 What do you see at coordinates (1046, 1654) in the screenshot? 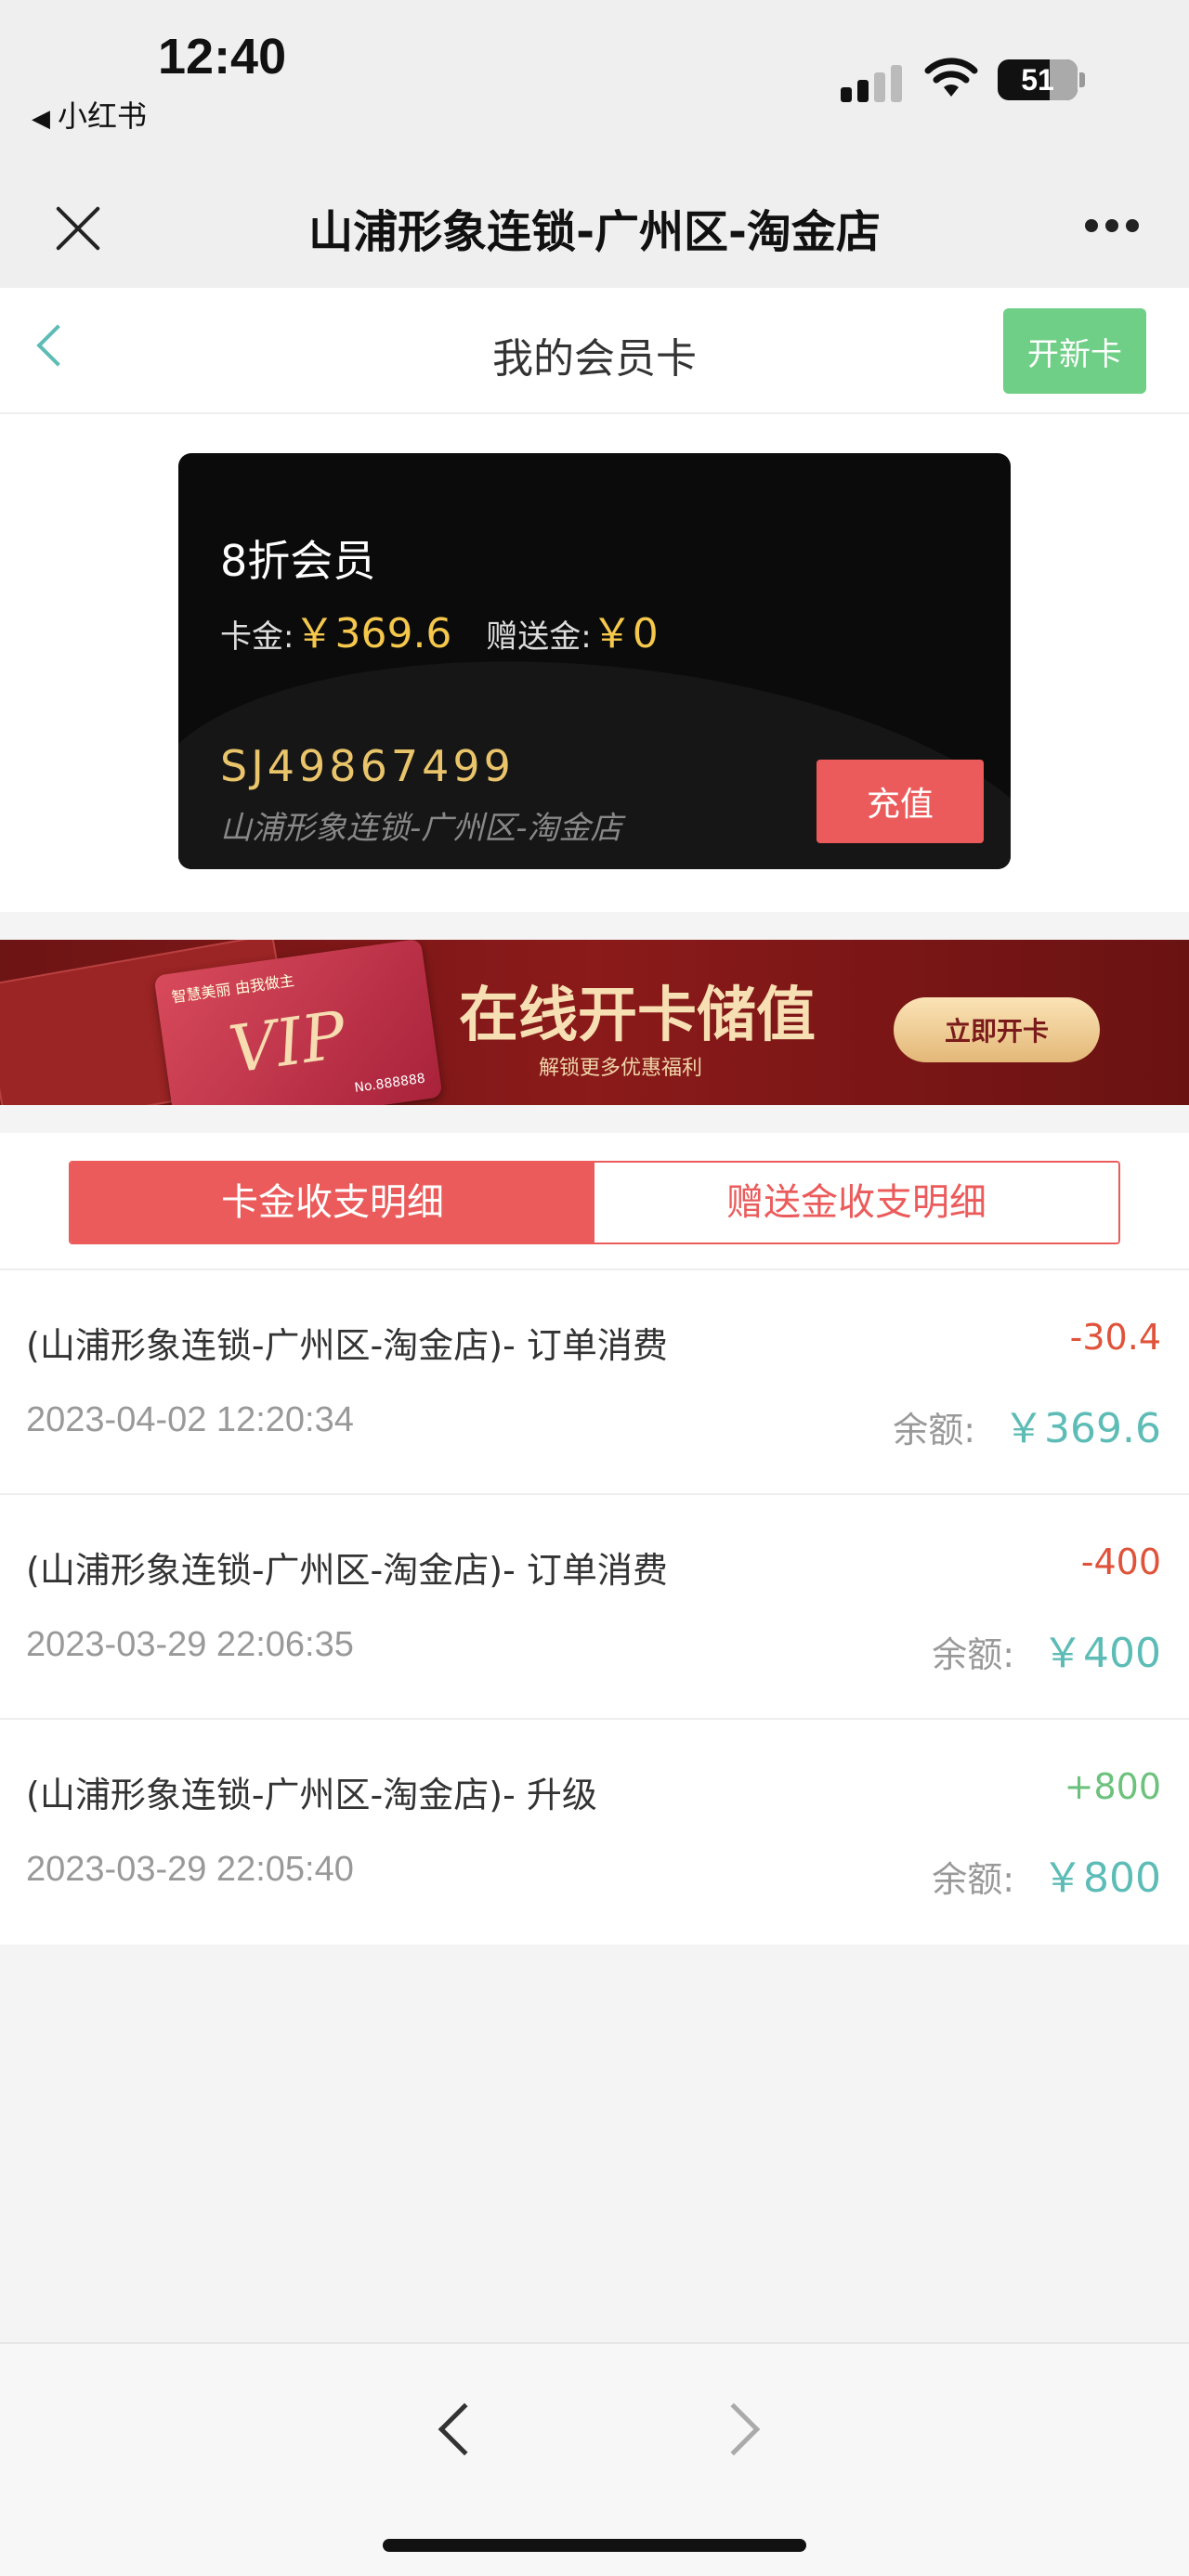
I see `transaction-balance: 余额: ￥400` at bounding box center [1046, 1654].